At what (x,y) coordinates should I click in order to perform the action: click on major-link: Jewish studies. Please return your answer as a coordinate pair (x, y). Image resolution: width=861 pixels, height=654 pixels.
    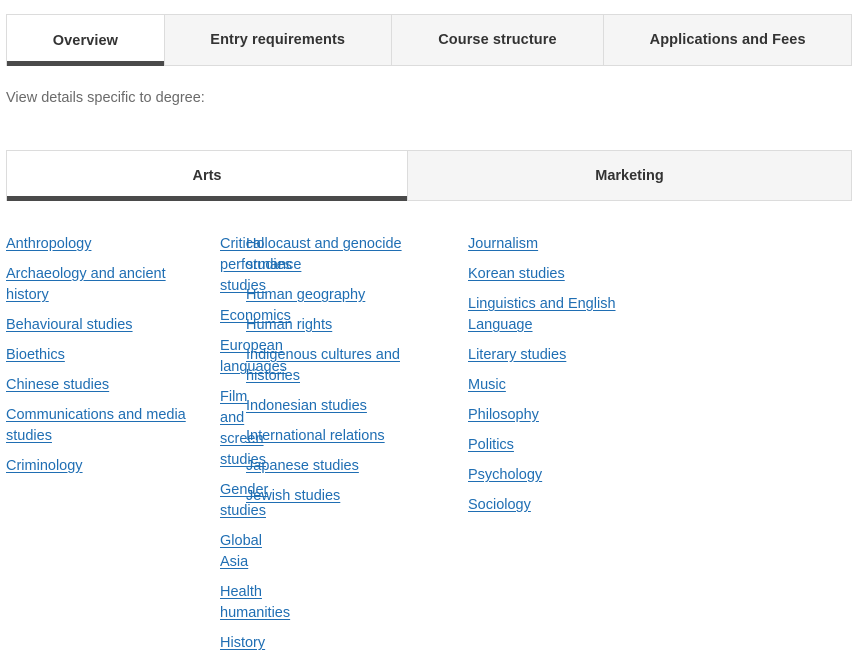
    Looking at the image, I should click on (341, 496).